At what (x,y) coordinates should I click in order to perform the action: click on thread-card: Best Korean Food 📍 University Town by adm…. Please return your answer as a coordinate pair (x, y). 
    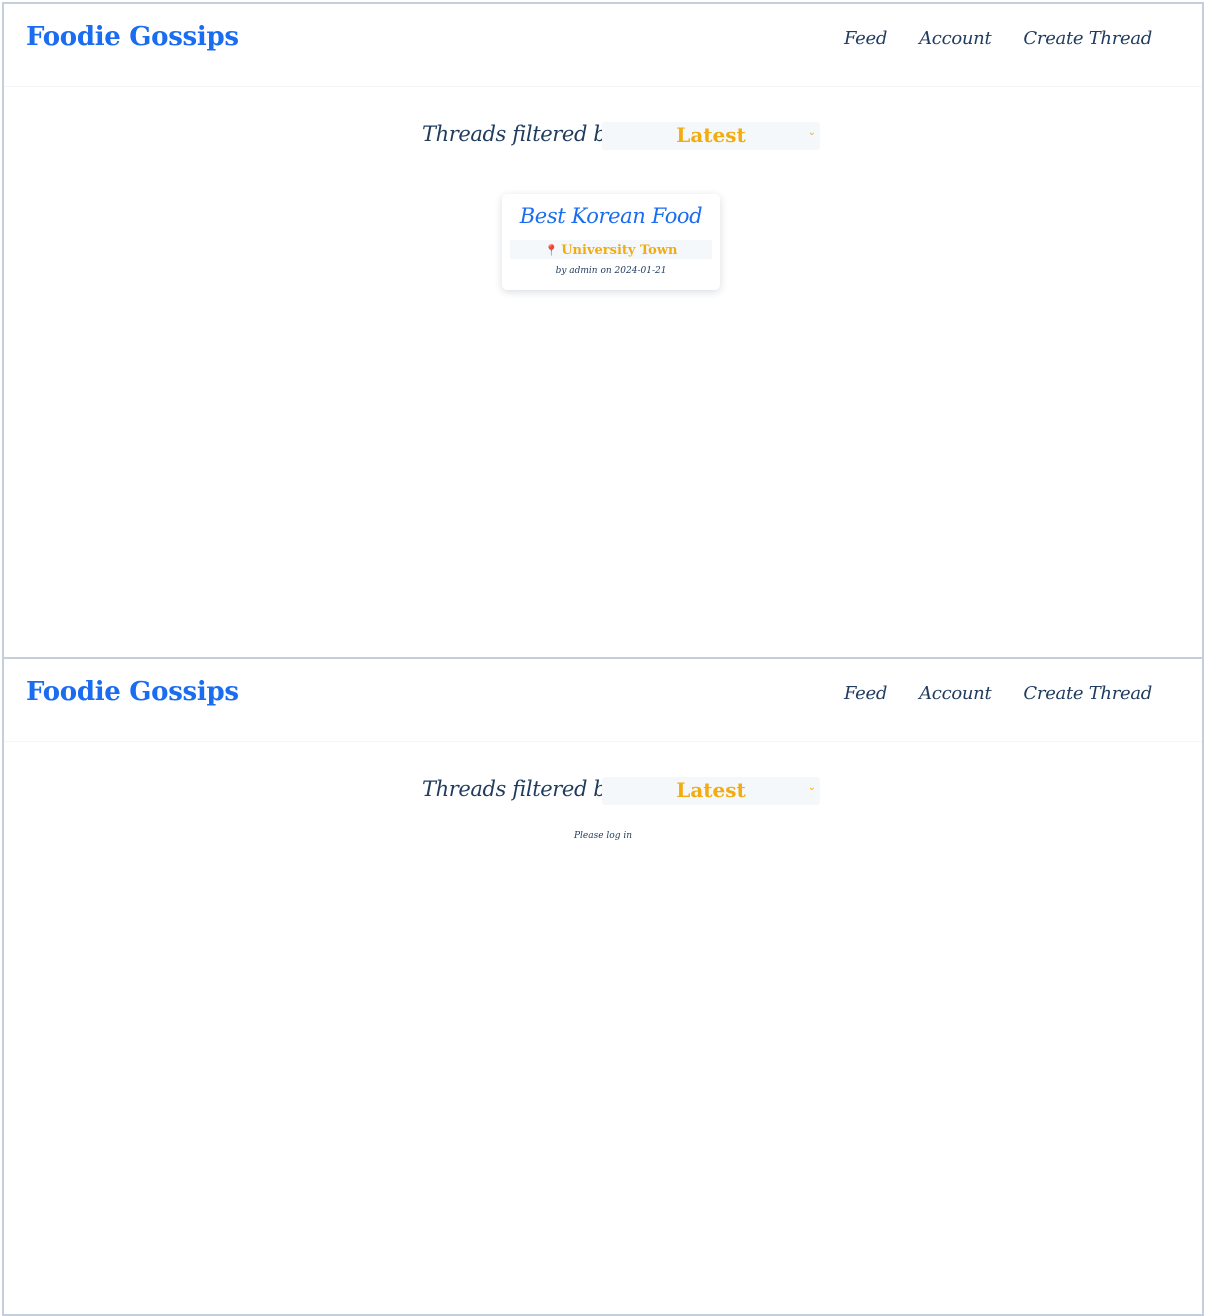
    Looking at the image, I should click on (611, 242).